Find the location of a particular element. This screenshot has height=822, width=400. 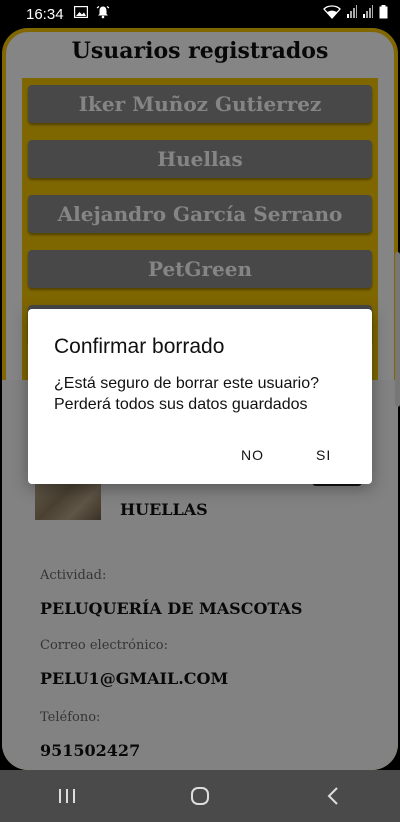

battery-icon is located at coordinates (383, 14).